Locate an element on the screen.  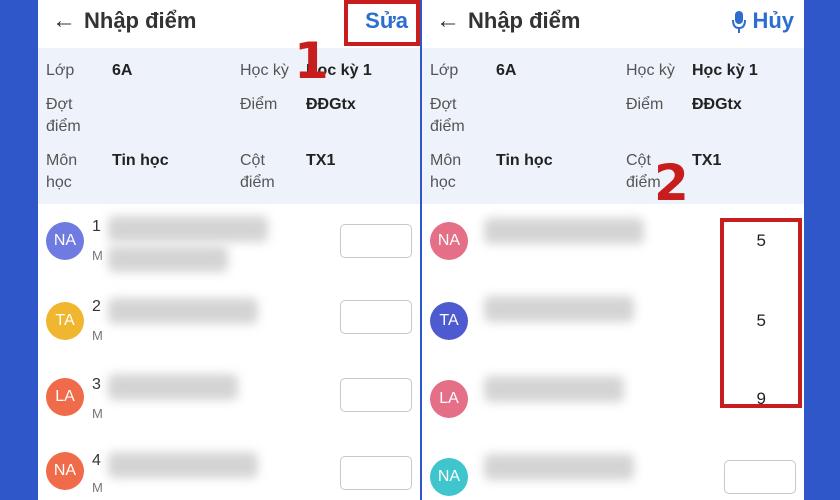
student-number: 1 is located at coordinates (96, 226).